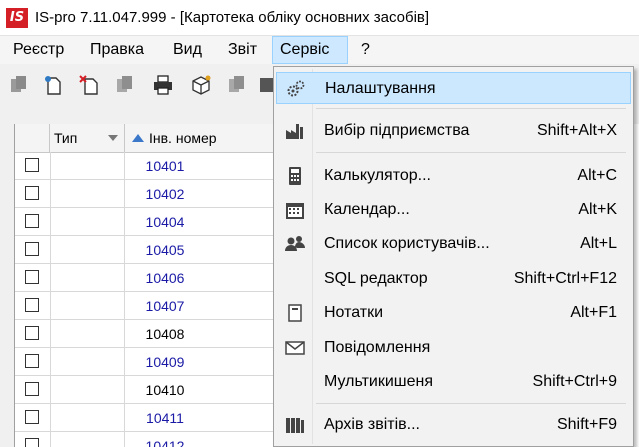  Describe the element at coordinates (586, 424) in the screenshot. I see `menu-item-shortcut: Shift+F9` at that location.